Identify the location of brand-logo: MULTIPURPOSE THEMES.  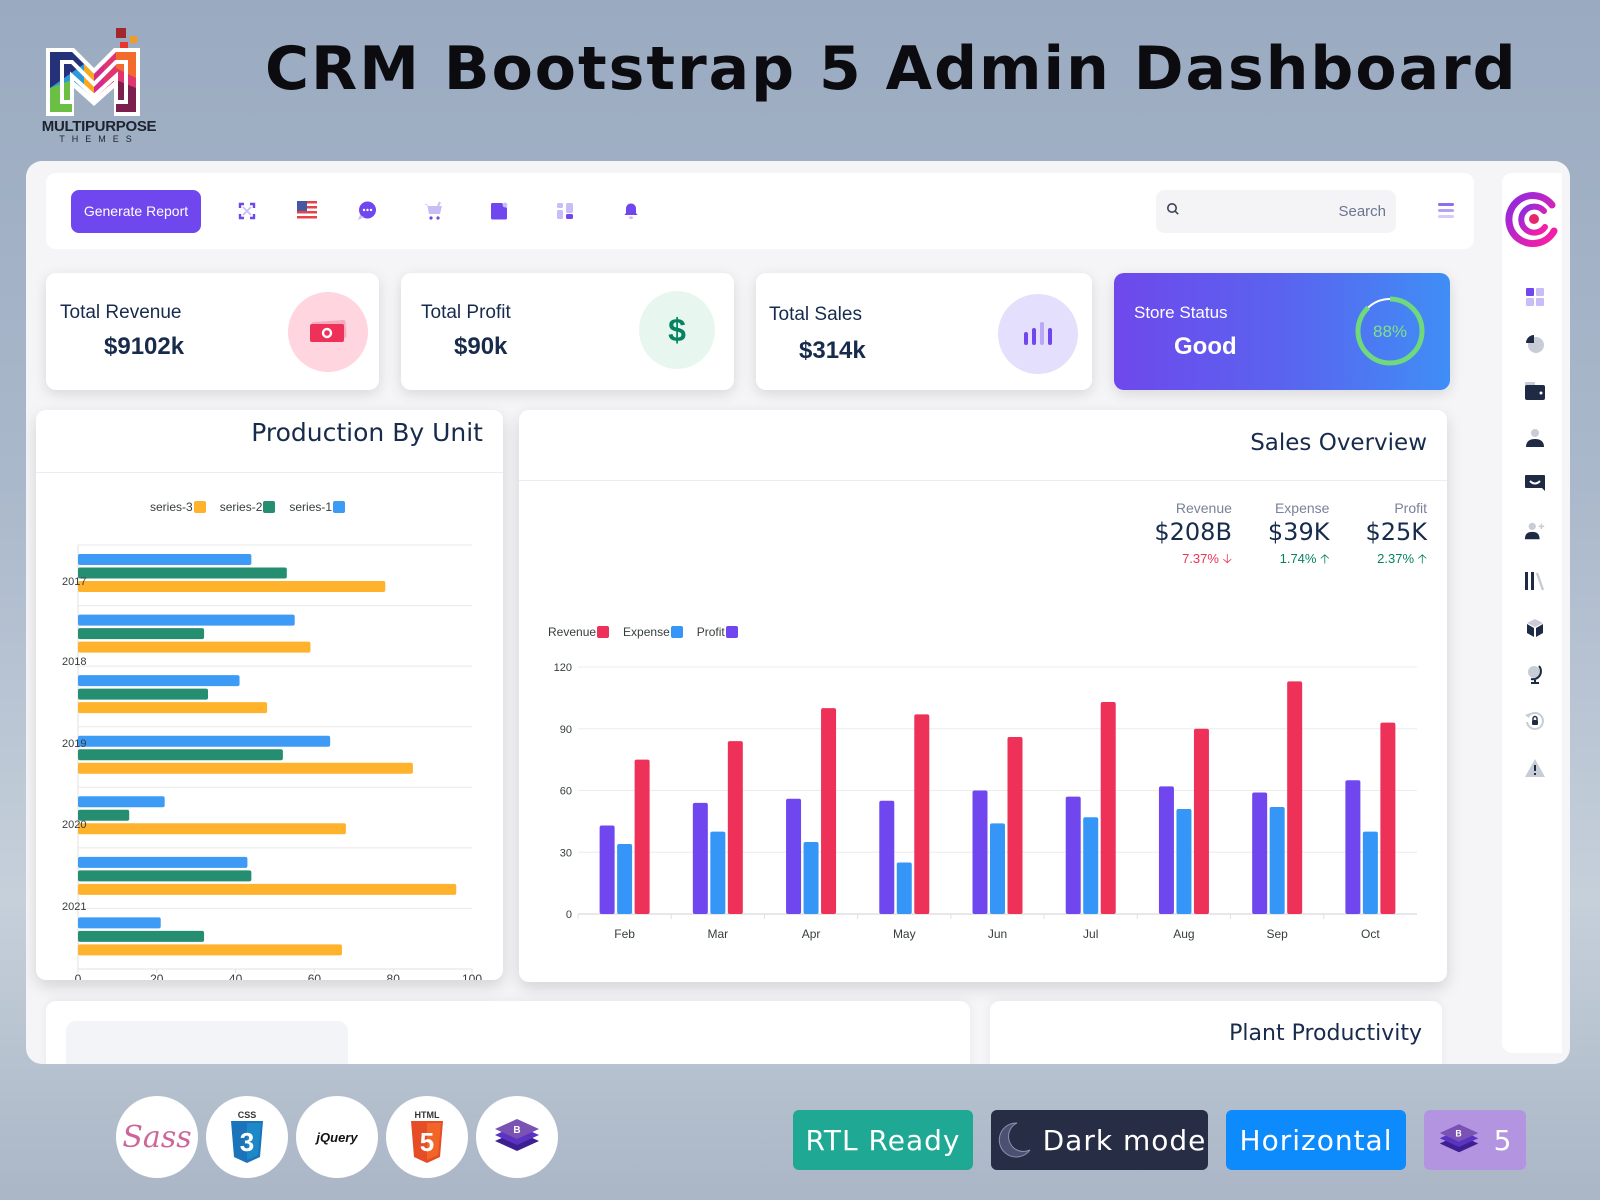
(99, 77).